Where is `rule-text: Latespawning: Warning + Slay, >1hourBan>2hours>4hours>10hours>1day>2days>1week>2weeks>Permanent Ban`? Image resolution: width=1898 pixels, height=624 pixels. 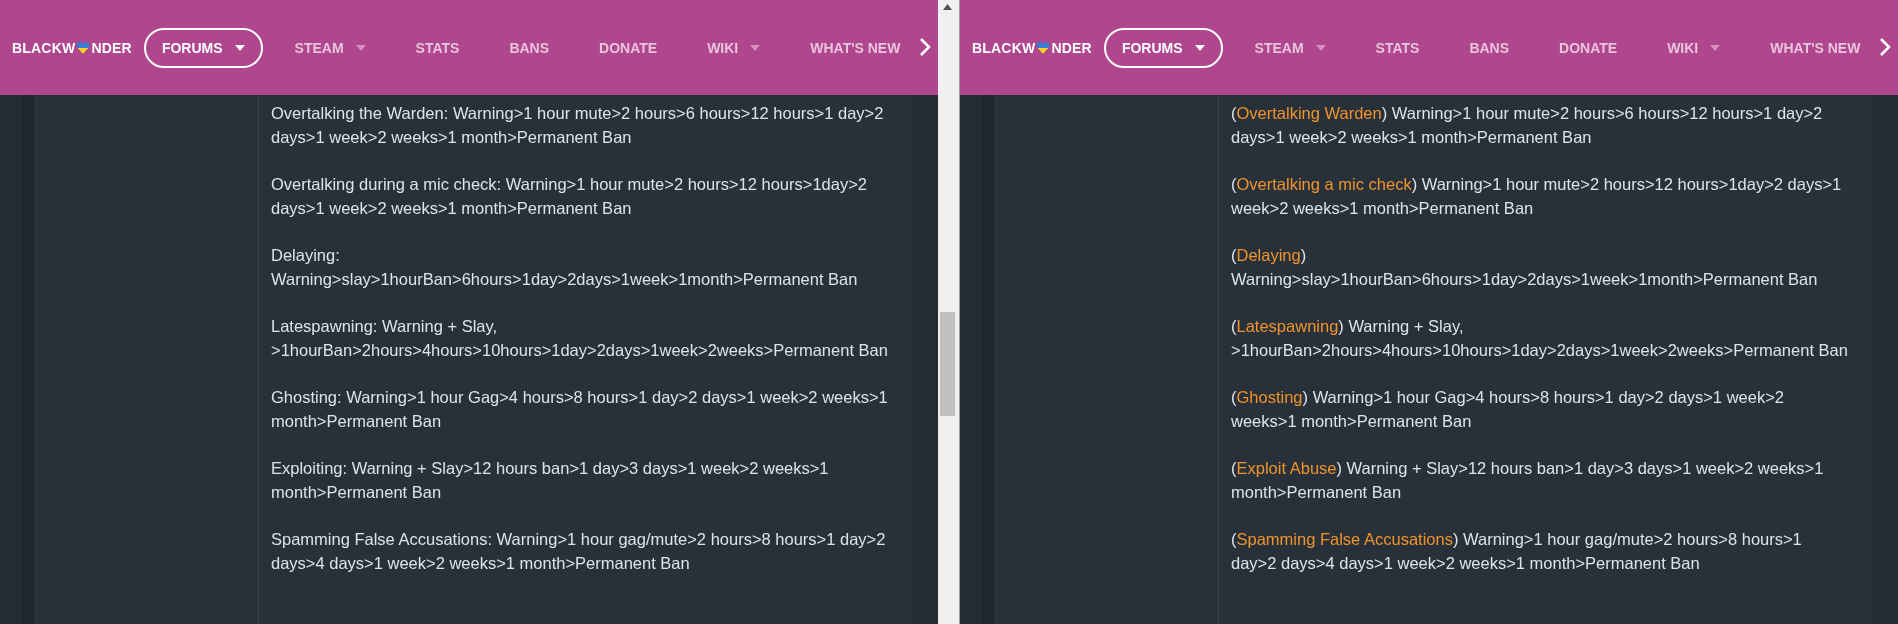 rule-text: Latespawning: Warning + Slay, >1hourBan>2hours>4hours>10hours>1day>2days>1week>2weeks>Permanent Ban is located at coordinates (580, 338).